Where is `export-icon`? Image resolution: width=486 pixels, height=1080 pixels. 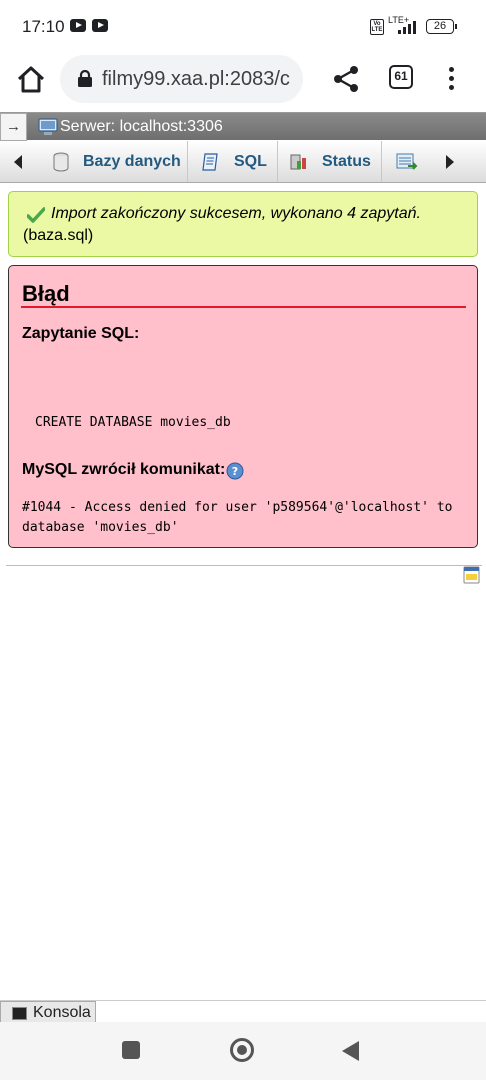
export-icon is located at coordinates (407, 161).